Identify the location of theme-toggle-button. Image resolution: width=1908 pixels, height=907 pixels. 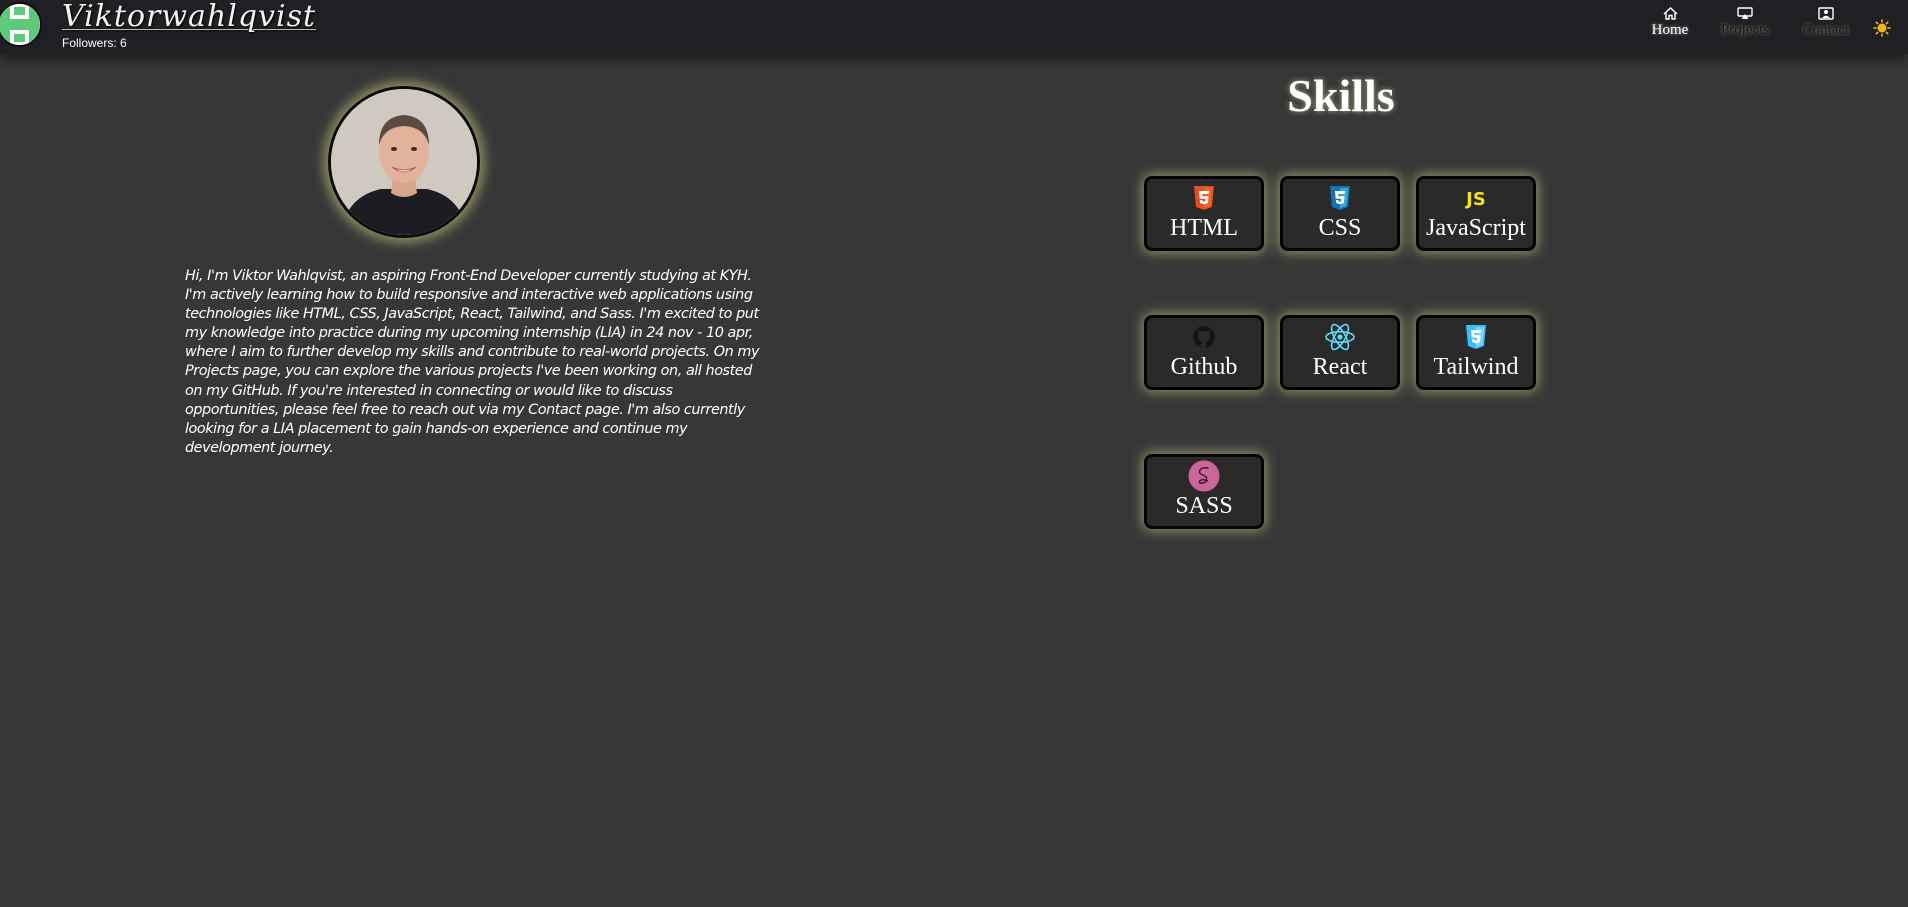
(1882, 28).